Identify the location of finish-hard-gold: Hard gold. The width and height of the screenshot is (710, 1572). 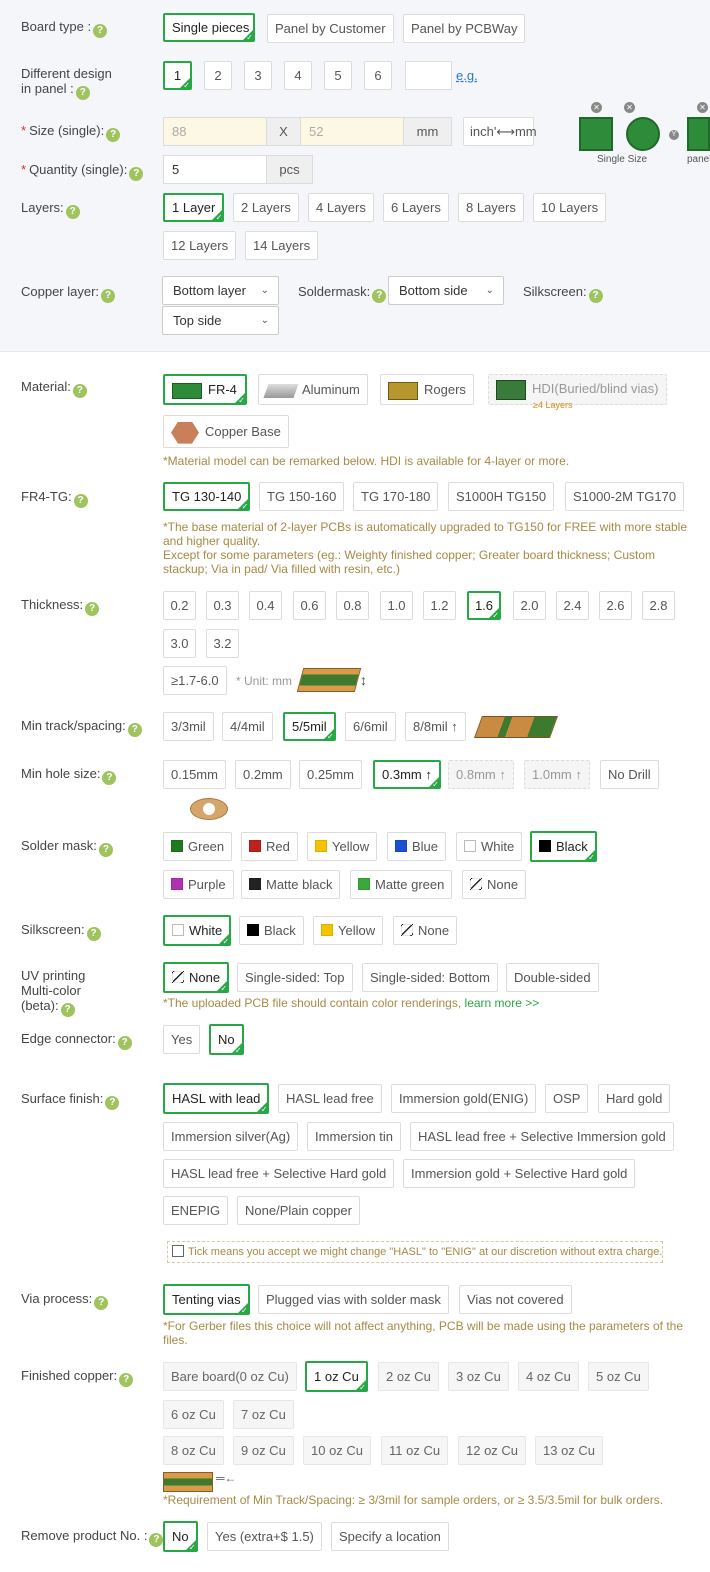
(634, 1098).